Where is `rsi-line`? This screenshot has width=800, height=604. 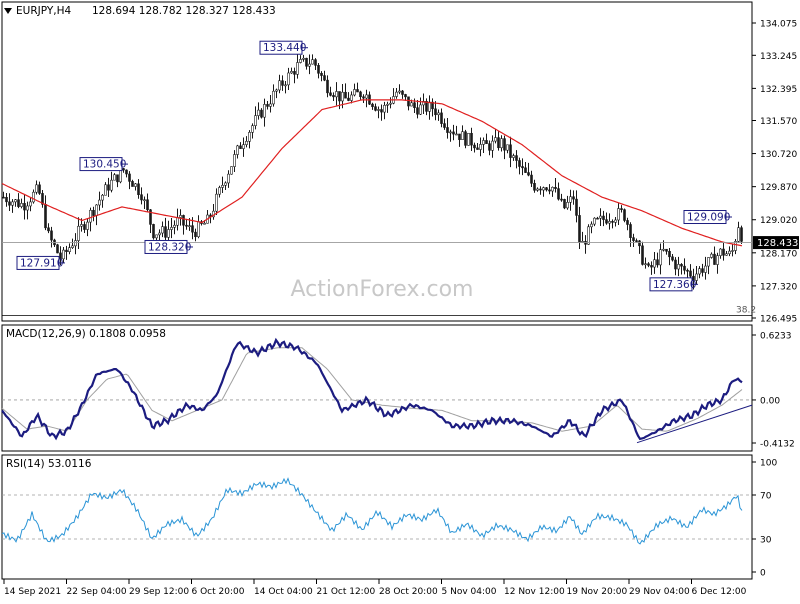 rsi-line is located at coordinates (372, 511).